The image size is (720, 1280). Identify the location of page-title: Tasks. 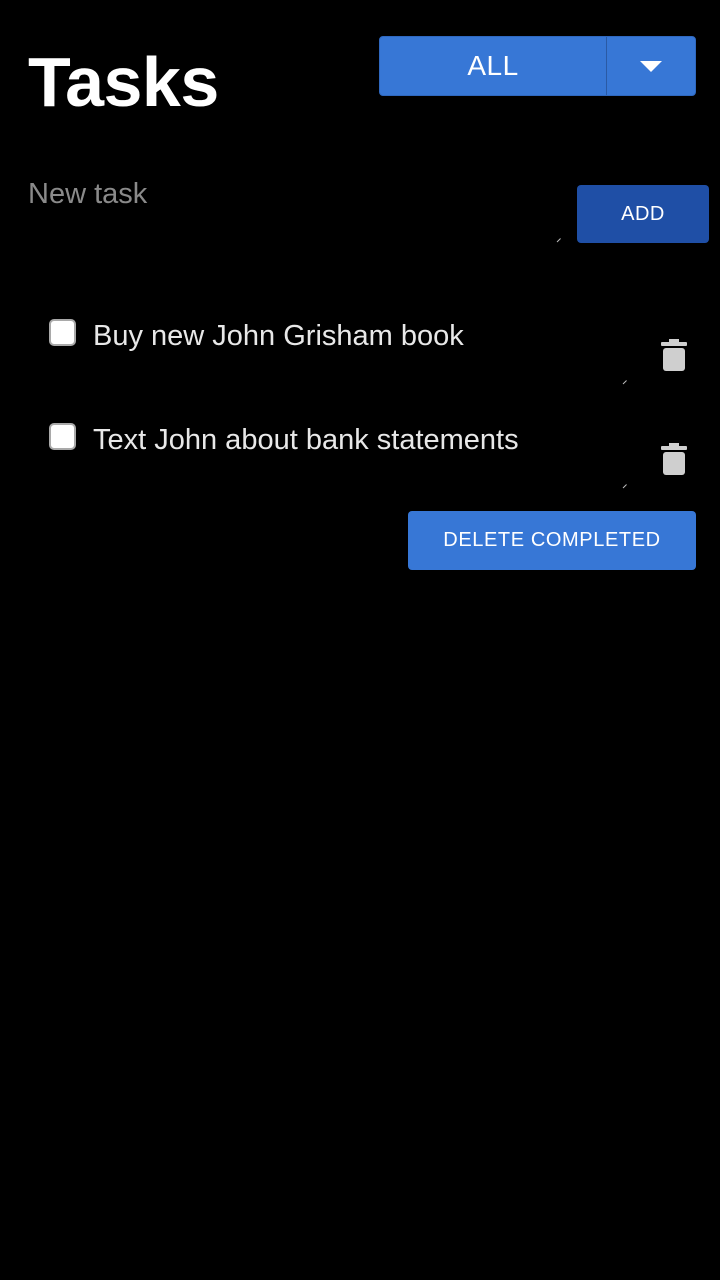
(123, 82).